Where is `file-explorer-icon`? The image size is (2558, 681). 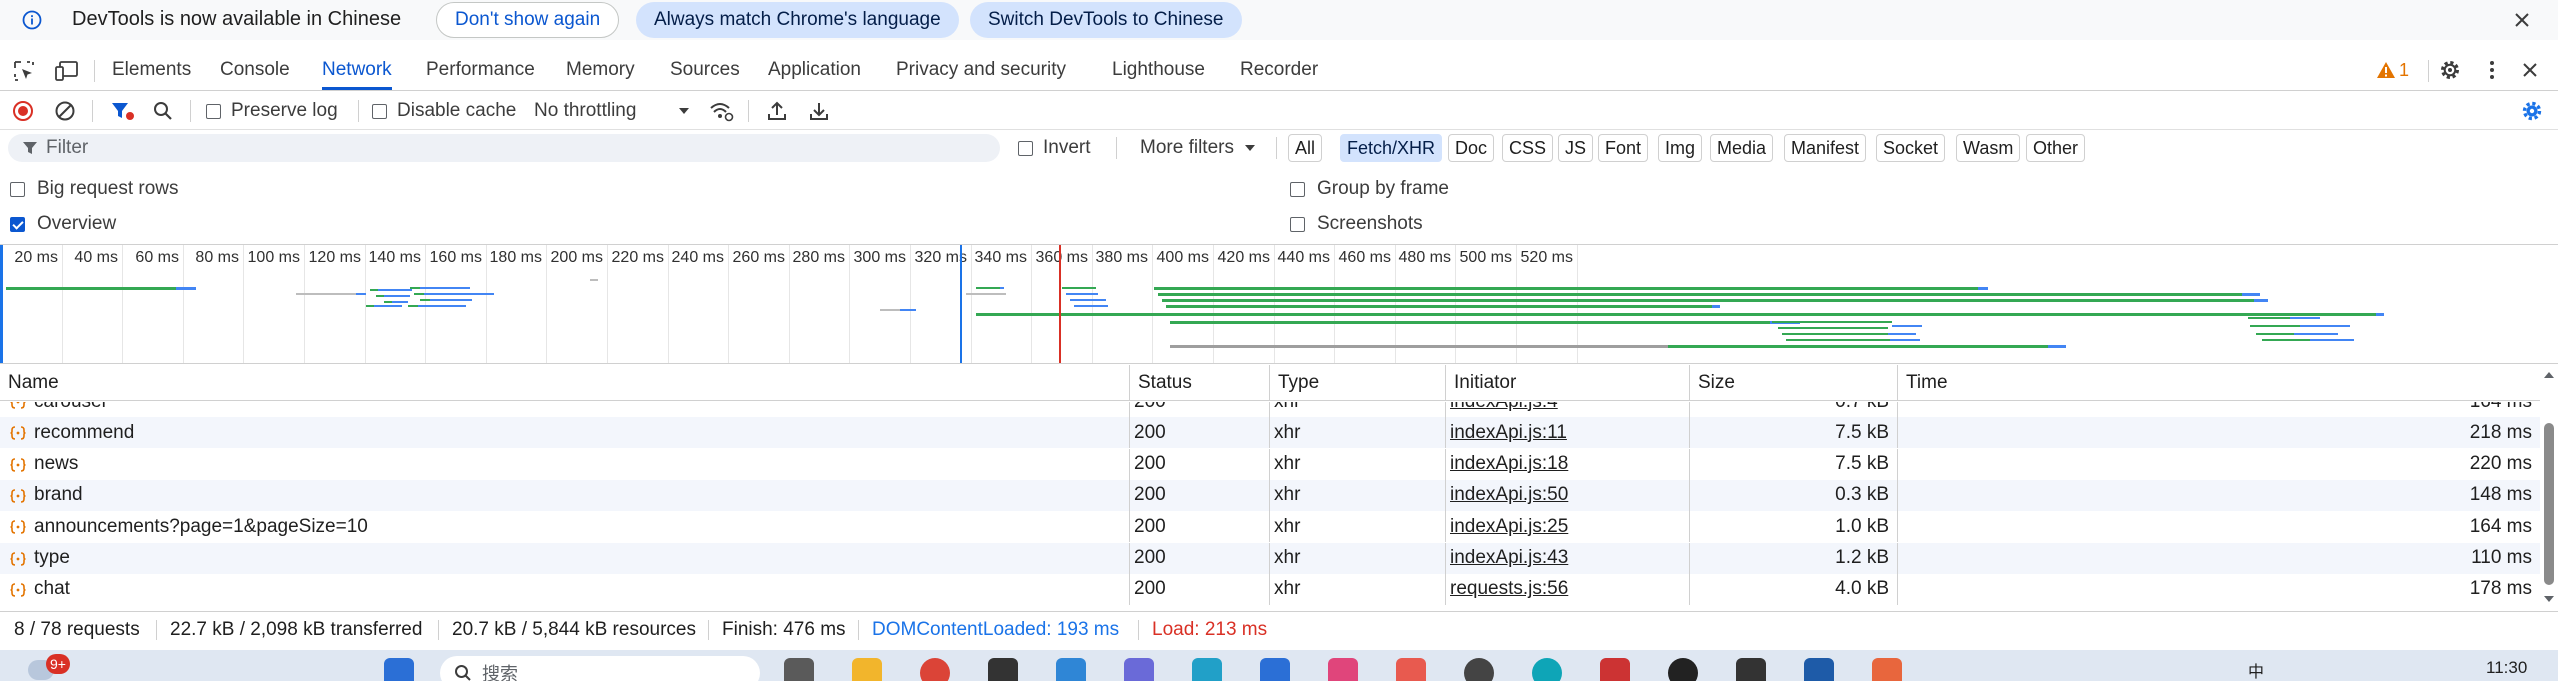 file-explorer-icon is located at coordinates (867, 669).